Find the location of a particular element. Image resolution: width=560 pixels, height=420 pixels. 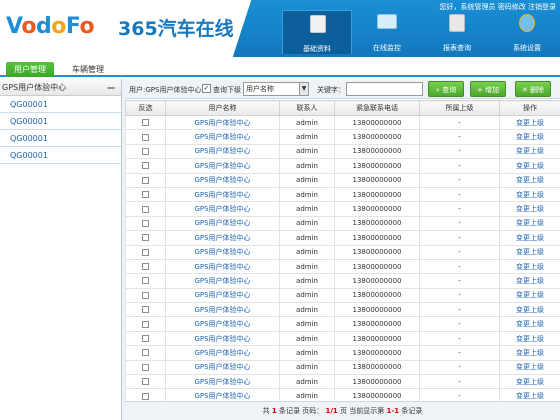

include-subordinates-checkbox: ✓ is located at coordinates (206, 88).